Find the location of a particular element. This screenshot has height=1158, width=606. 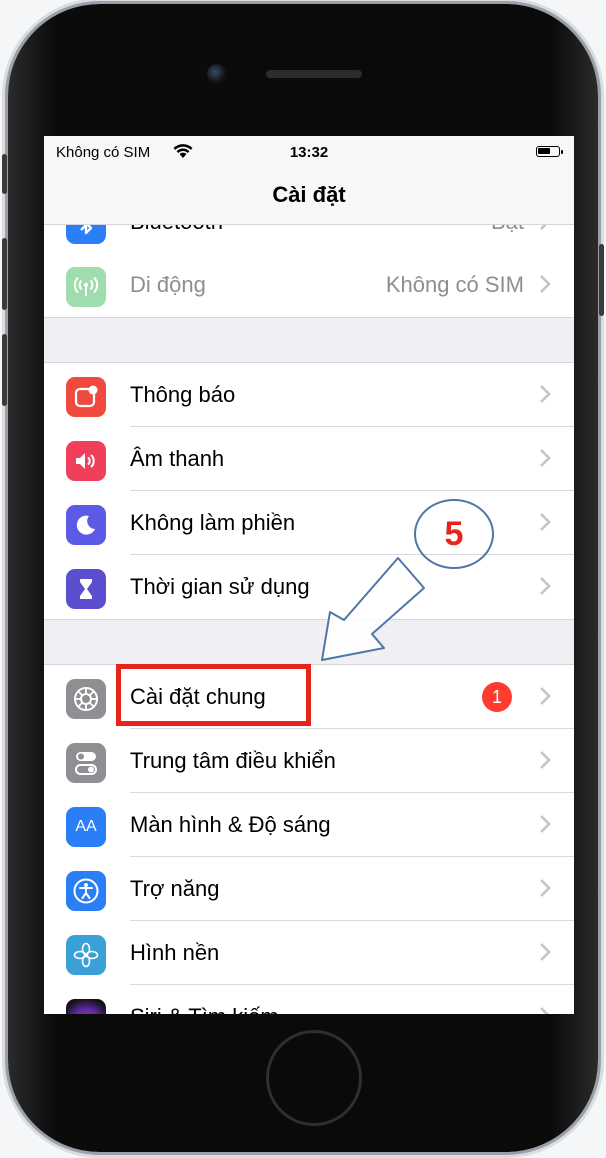

notifications-icon is located at coordinates (86, 397).